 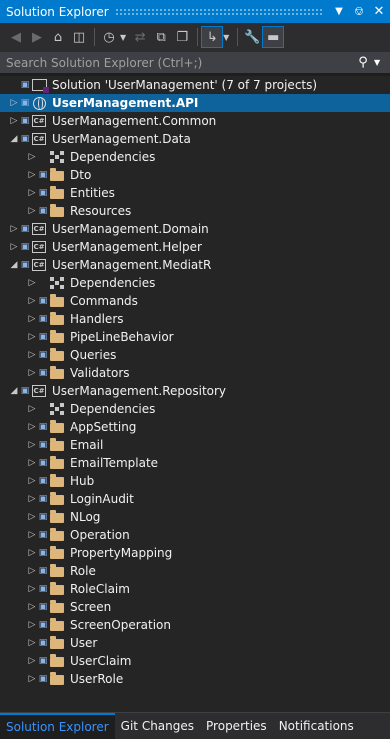 I want to click on tree-item: ▷ ▣ UserManagement.API, so click(x=195, y=103).